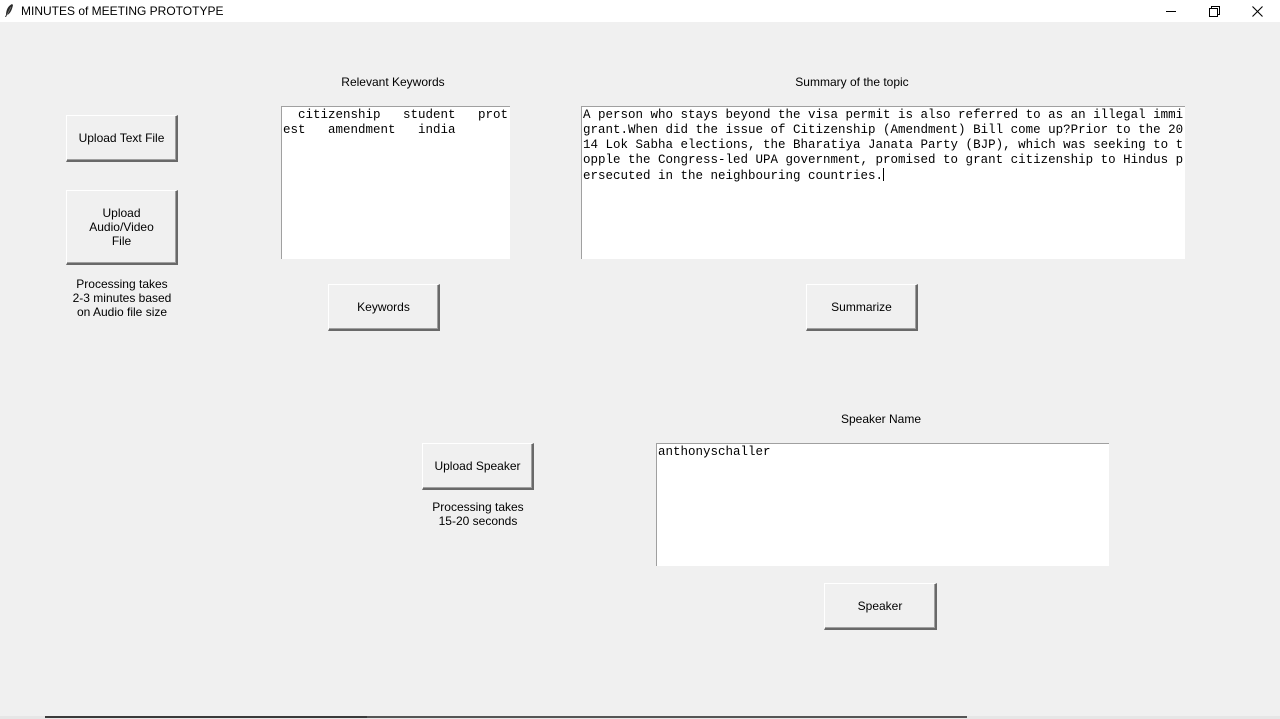 The image size is (1280, 719). I want to click on close-icon, so click(1257, 11).